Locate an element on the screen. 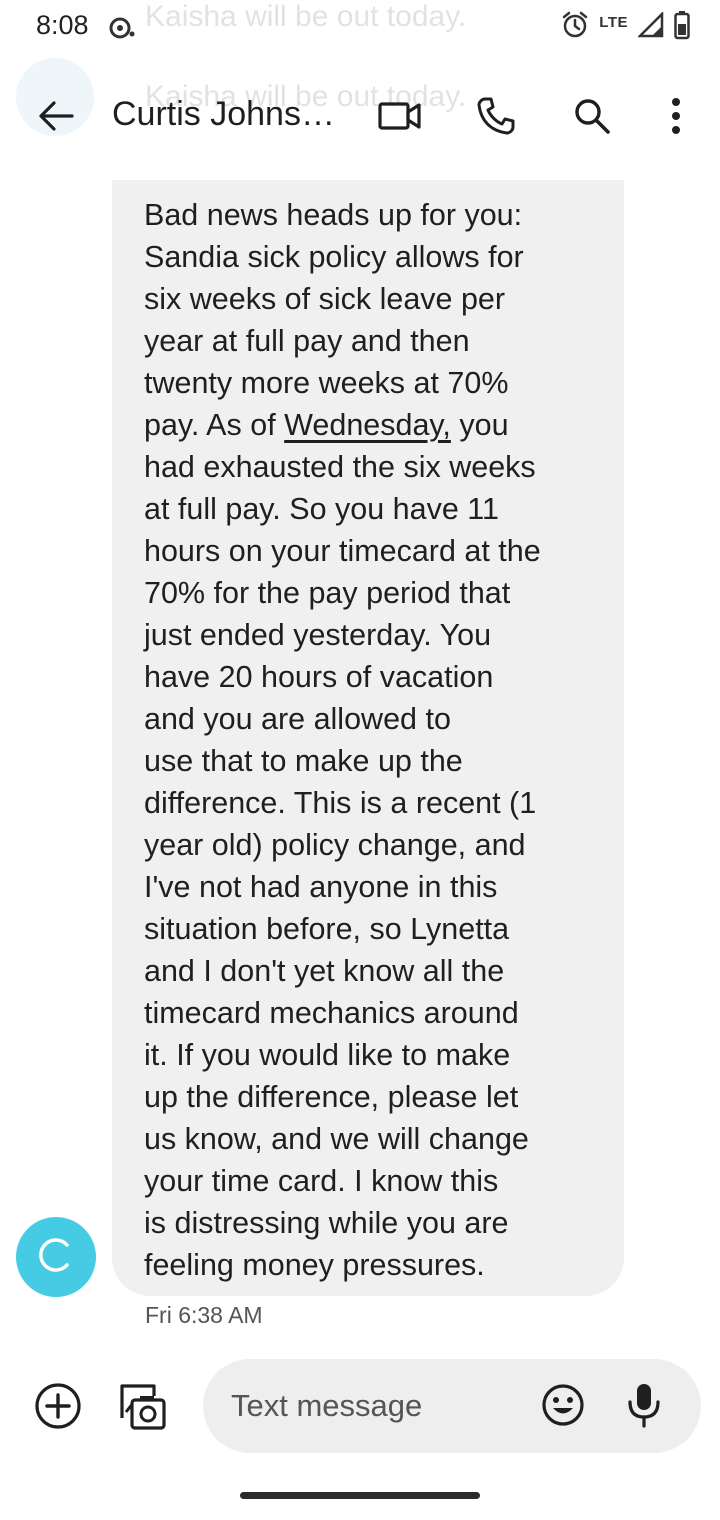 The width and height of the screenshot is (720, 1520). photo-camera-icon is located at coordinates (142, 1408).